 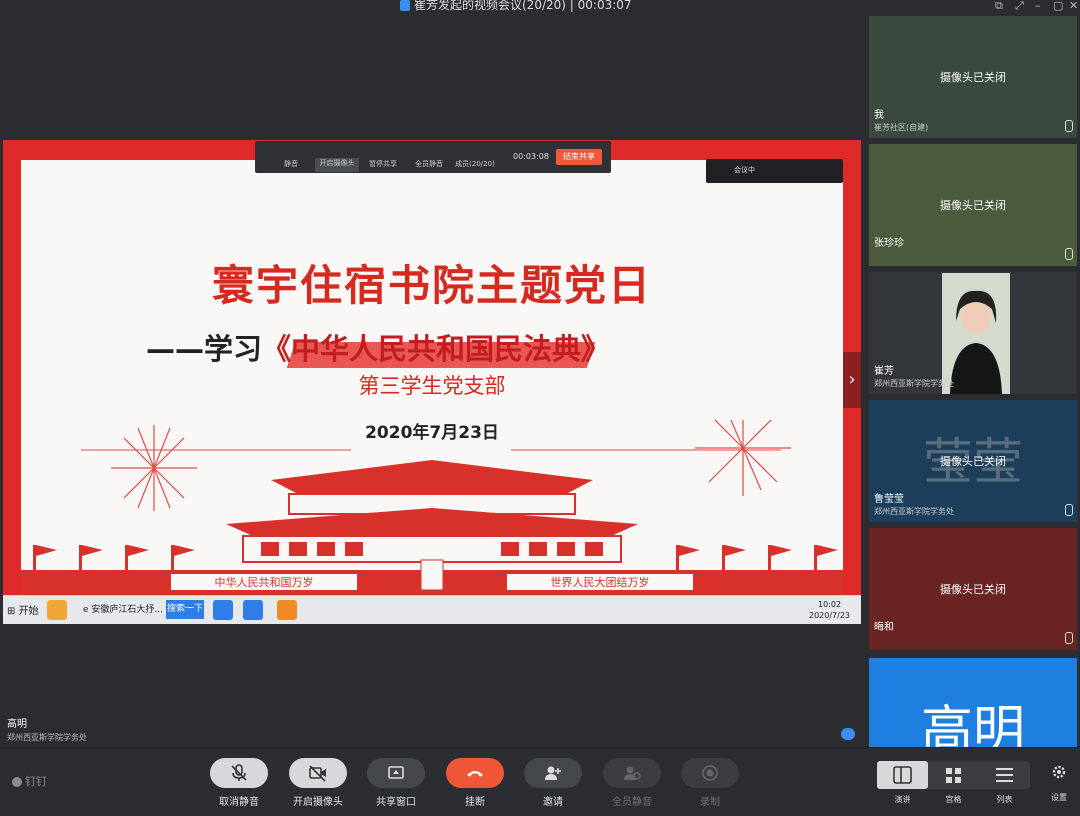 What do you see at coordinates (17, 724) in the screenshot?
I see `speaker-name: 高明` at bounding box center [17, 724].